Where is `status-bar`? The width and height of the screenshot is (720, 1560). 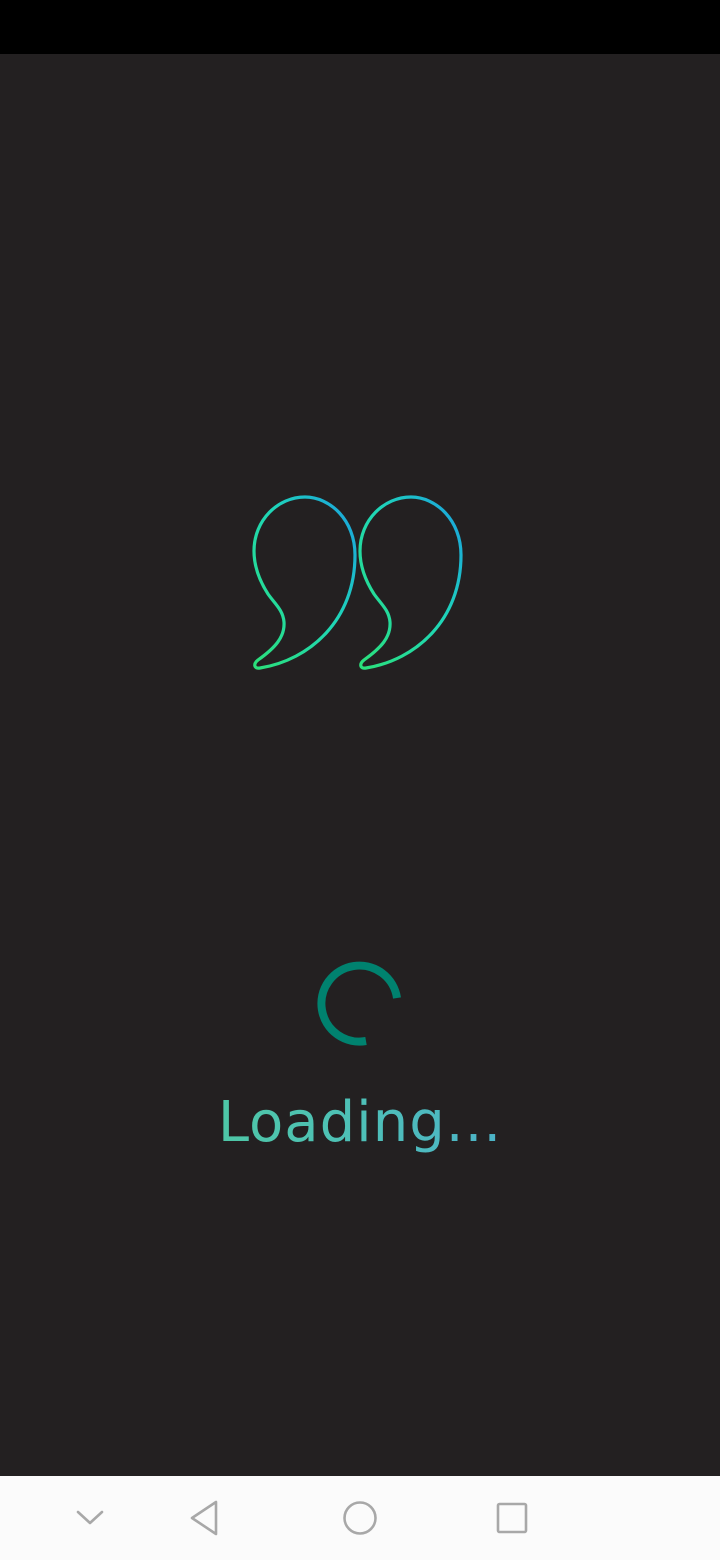 status-bar is located at coordinates (360, 27).